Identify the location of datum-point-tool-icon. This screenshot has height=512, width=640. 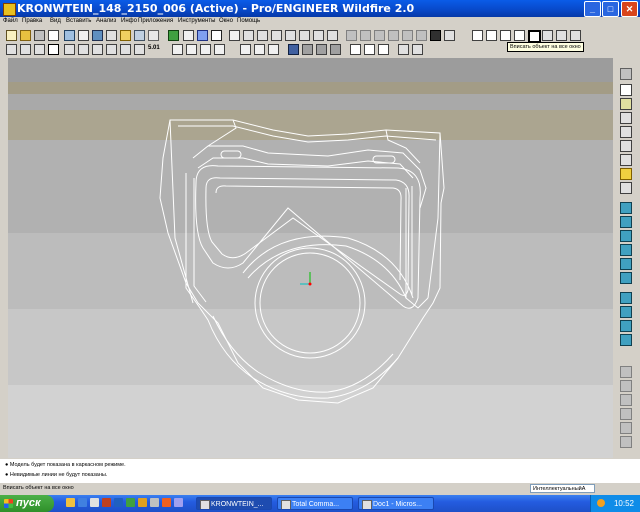
(626, 146).